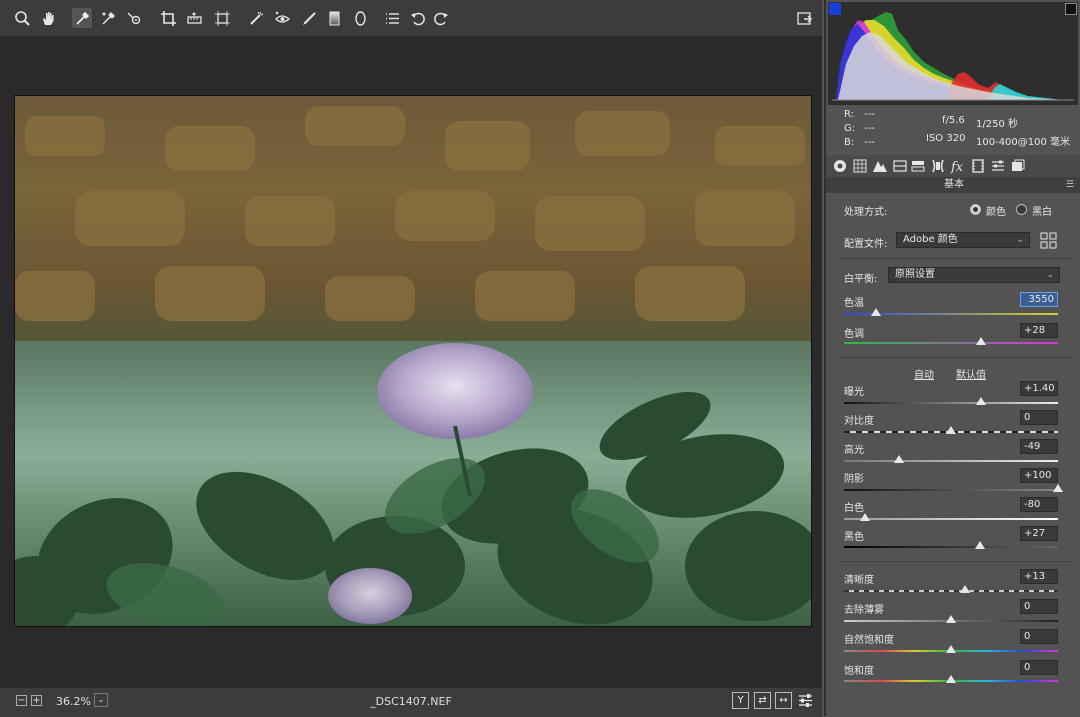 The width and height of the screenshot is (1080, 717). I want to click on vibrance-slider-thumb, so click(951, 649).